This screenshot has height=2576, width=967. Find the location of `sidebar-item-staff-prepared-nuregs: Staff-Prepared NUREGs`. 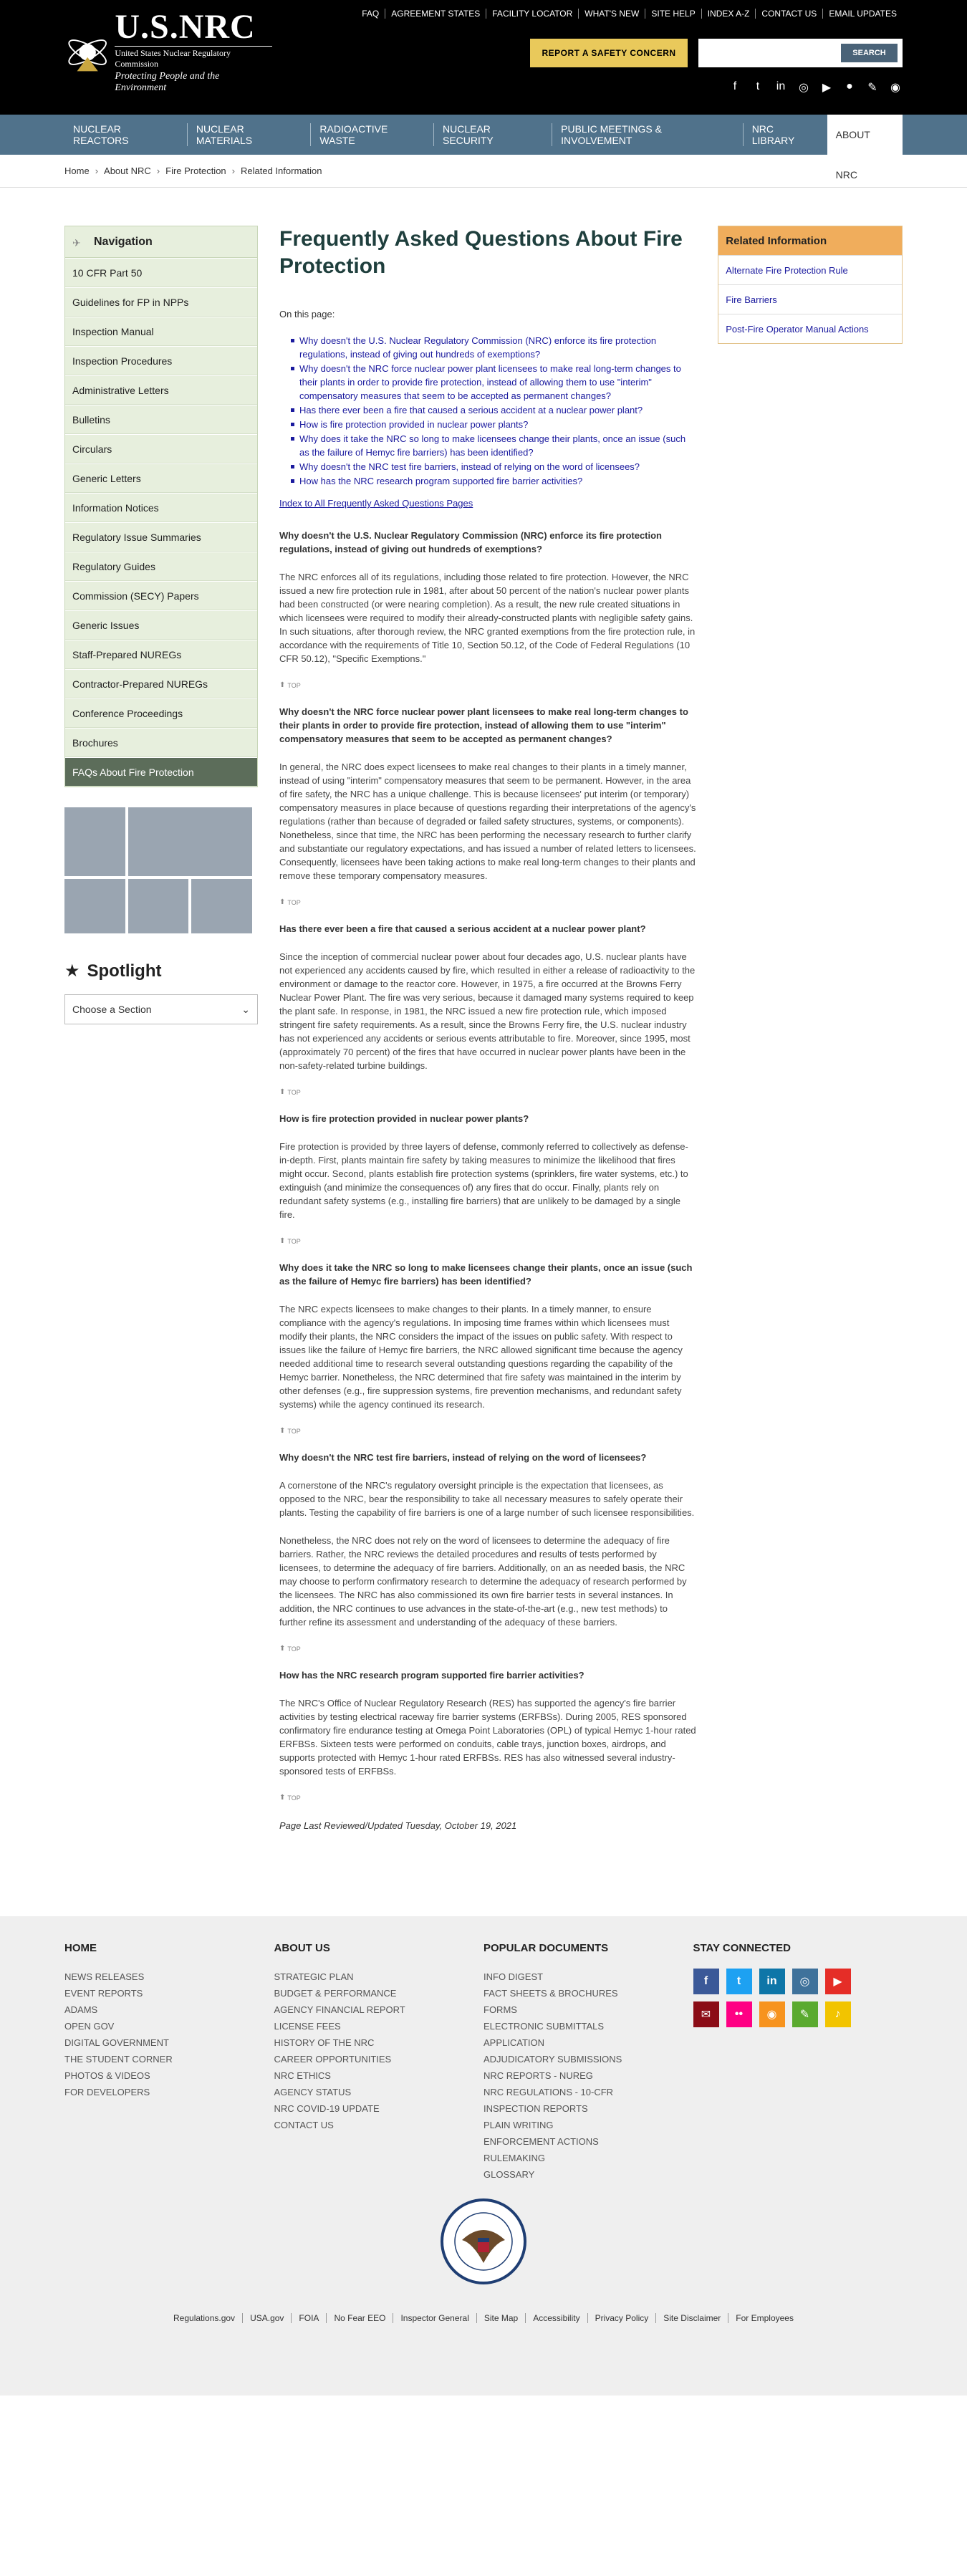

sidebar-item-staff-prepared-nuregs: Staff-Prepared NUREGs is located at coordinates (161, 654).